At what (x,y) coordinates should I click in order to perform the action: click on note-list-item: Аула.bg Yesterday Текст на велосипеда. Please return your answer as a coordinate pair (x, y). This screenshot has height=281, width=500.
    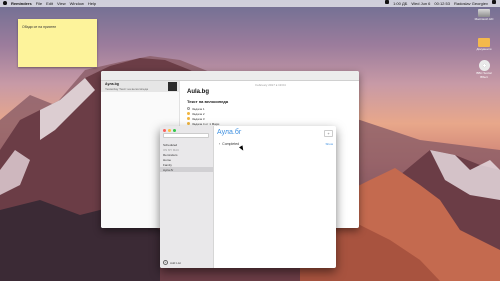
    Looking at the image, I should click on (140, 86).